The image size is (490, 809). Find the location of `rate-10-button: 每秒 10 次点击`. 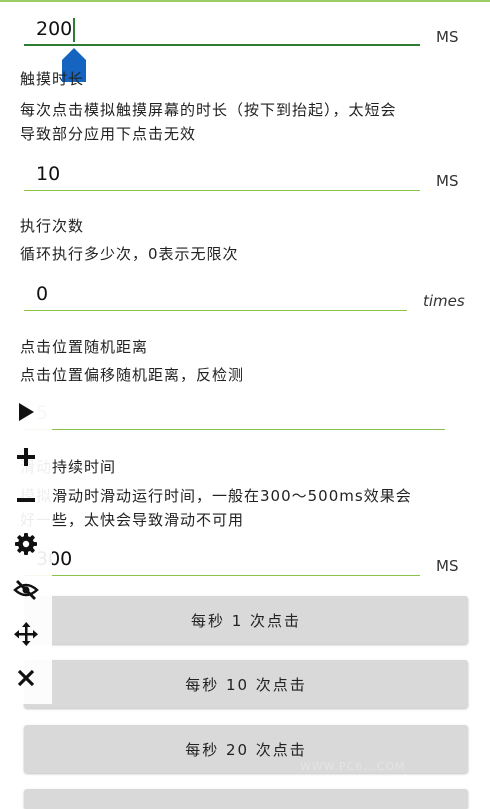

rate-10-button: 每秒 10 次点击 is located at coordinates (246, 684).